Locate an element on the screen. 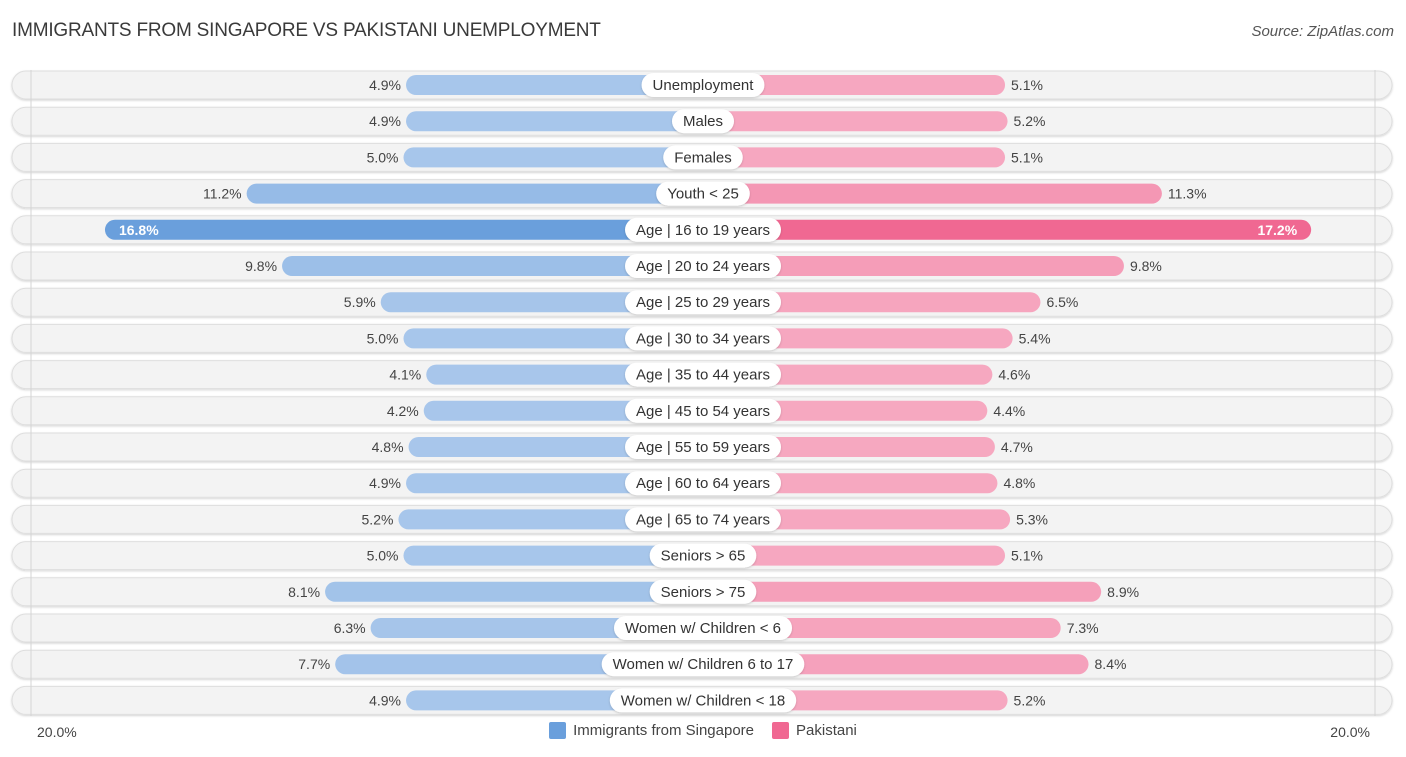 The width and height of the screenshot is (1406, 757). category-label: Women w/ Children < 6 is located at coordinates (703, 628).